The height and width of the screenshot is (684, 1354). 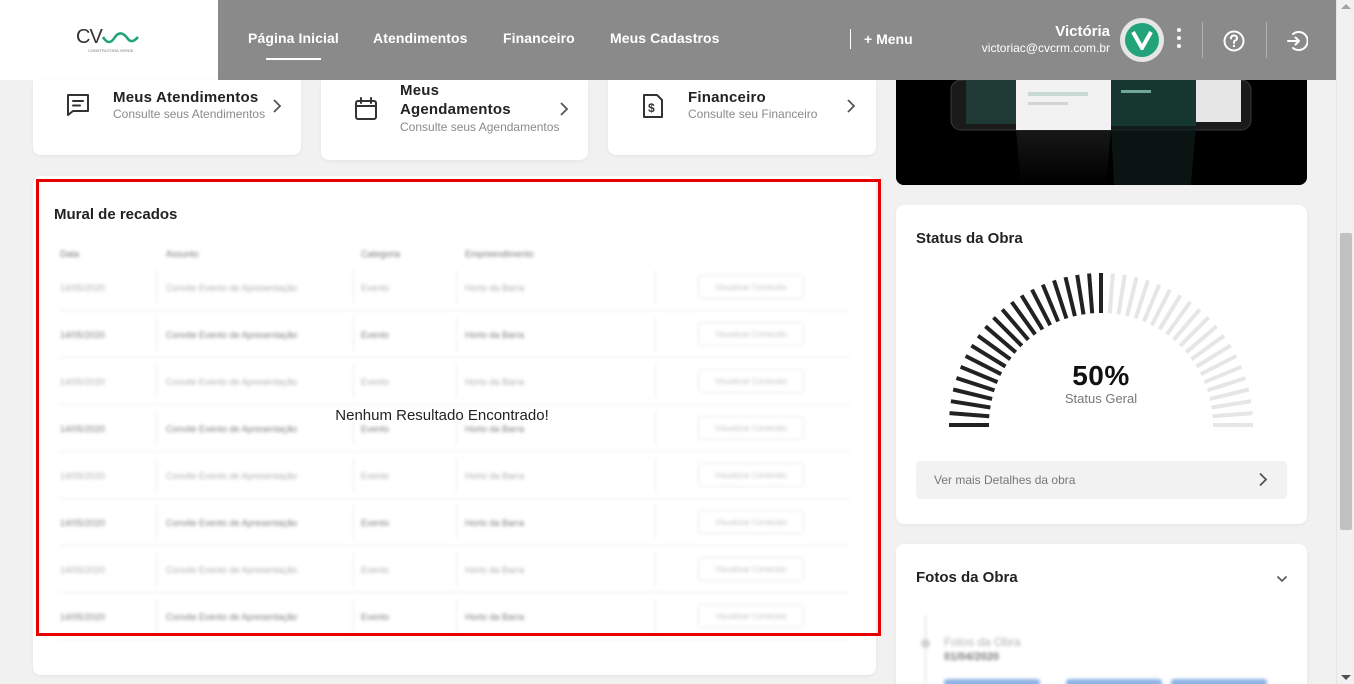 What do you see at coordinates (1101, 480) in the screenshot?
I see `details-obra-link: Ver mais Detalhes da obra` at bounding box center [1101, 480].